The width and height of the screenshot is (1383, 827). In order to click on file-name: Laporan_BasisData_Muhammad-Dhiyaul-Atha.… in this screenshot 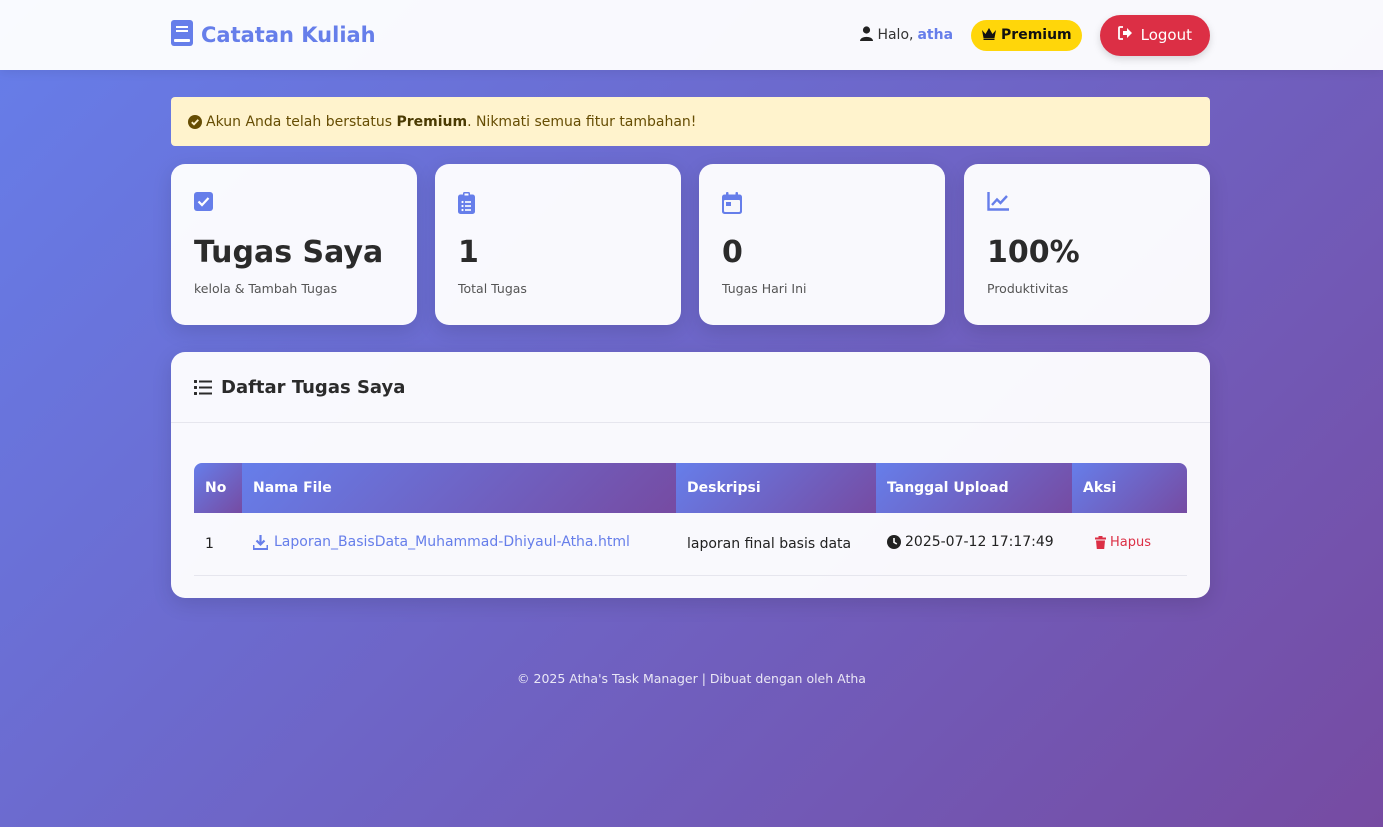, I will do `click(452, 542)`.